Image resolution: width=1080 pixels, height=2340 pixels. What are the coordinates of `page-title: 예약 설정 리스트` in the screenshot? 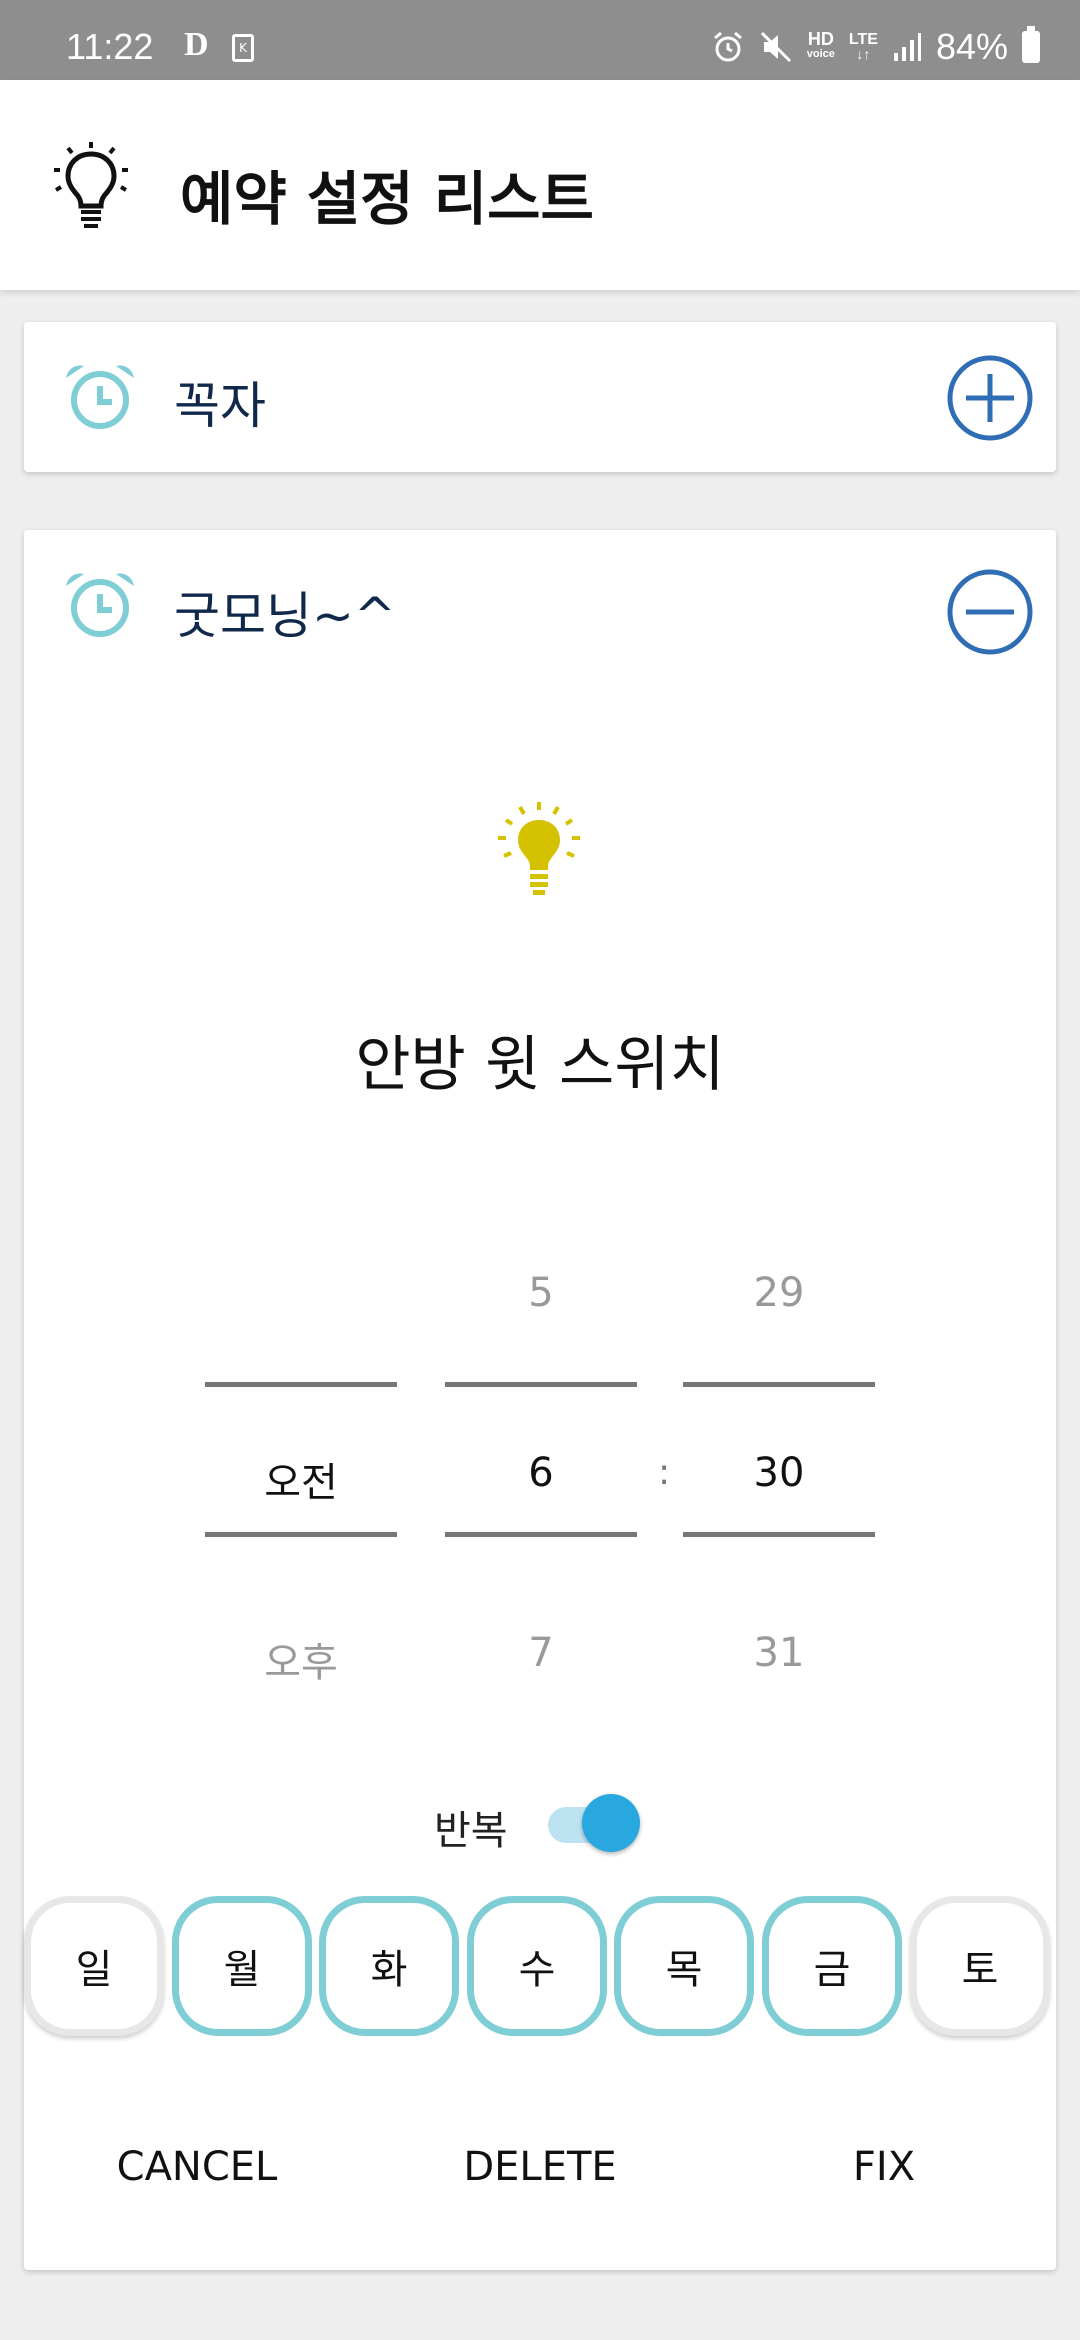 It's located at (387, 199).